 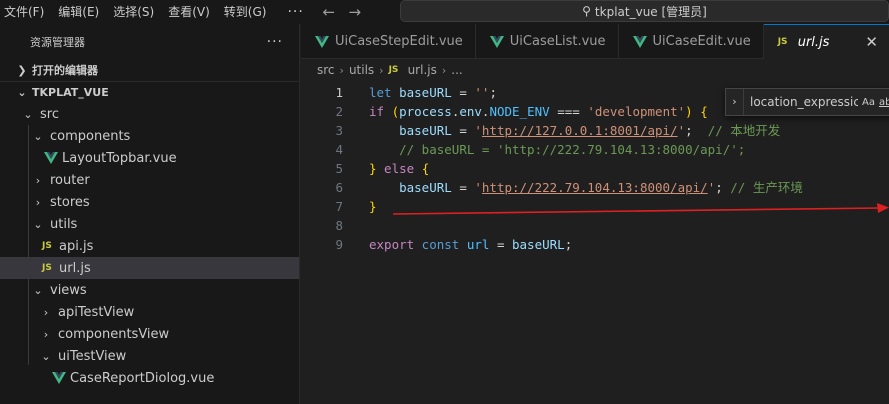 I want to click on explorer-title: 资源管理器, so click(x=57, y=42).